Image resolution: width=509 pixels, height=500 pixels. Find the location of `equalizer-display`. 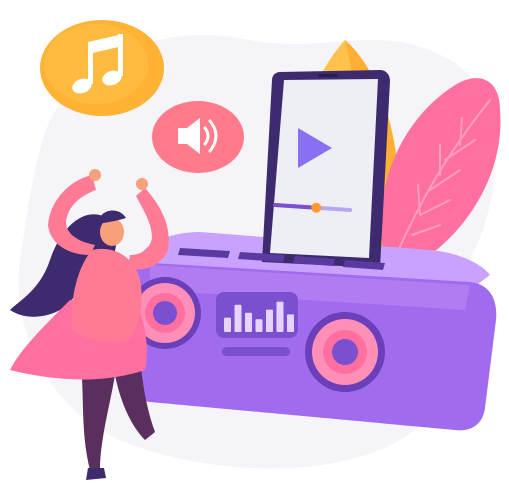

equalizer-display is located at coordinates (257, 315).